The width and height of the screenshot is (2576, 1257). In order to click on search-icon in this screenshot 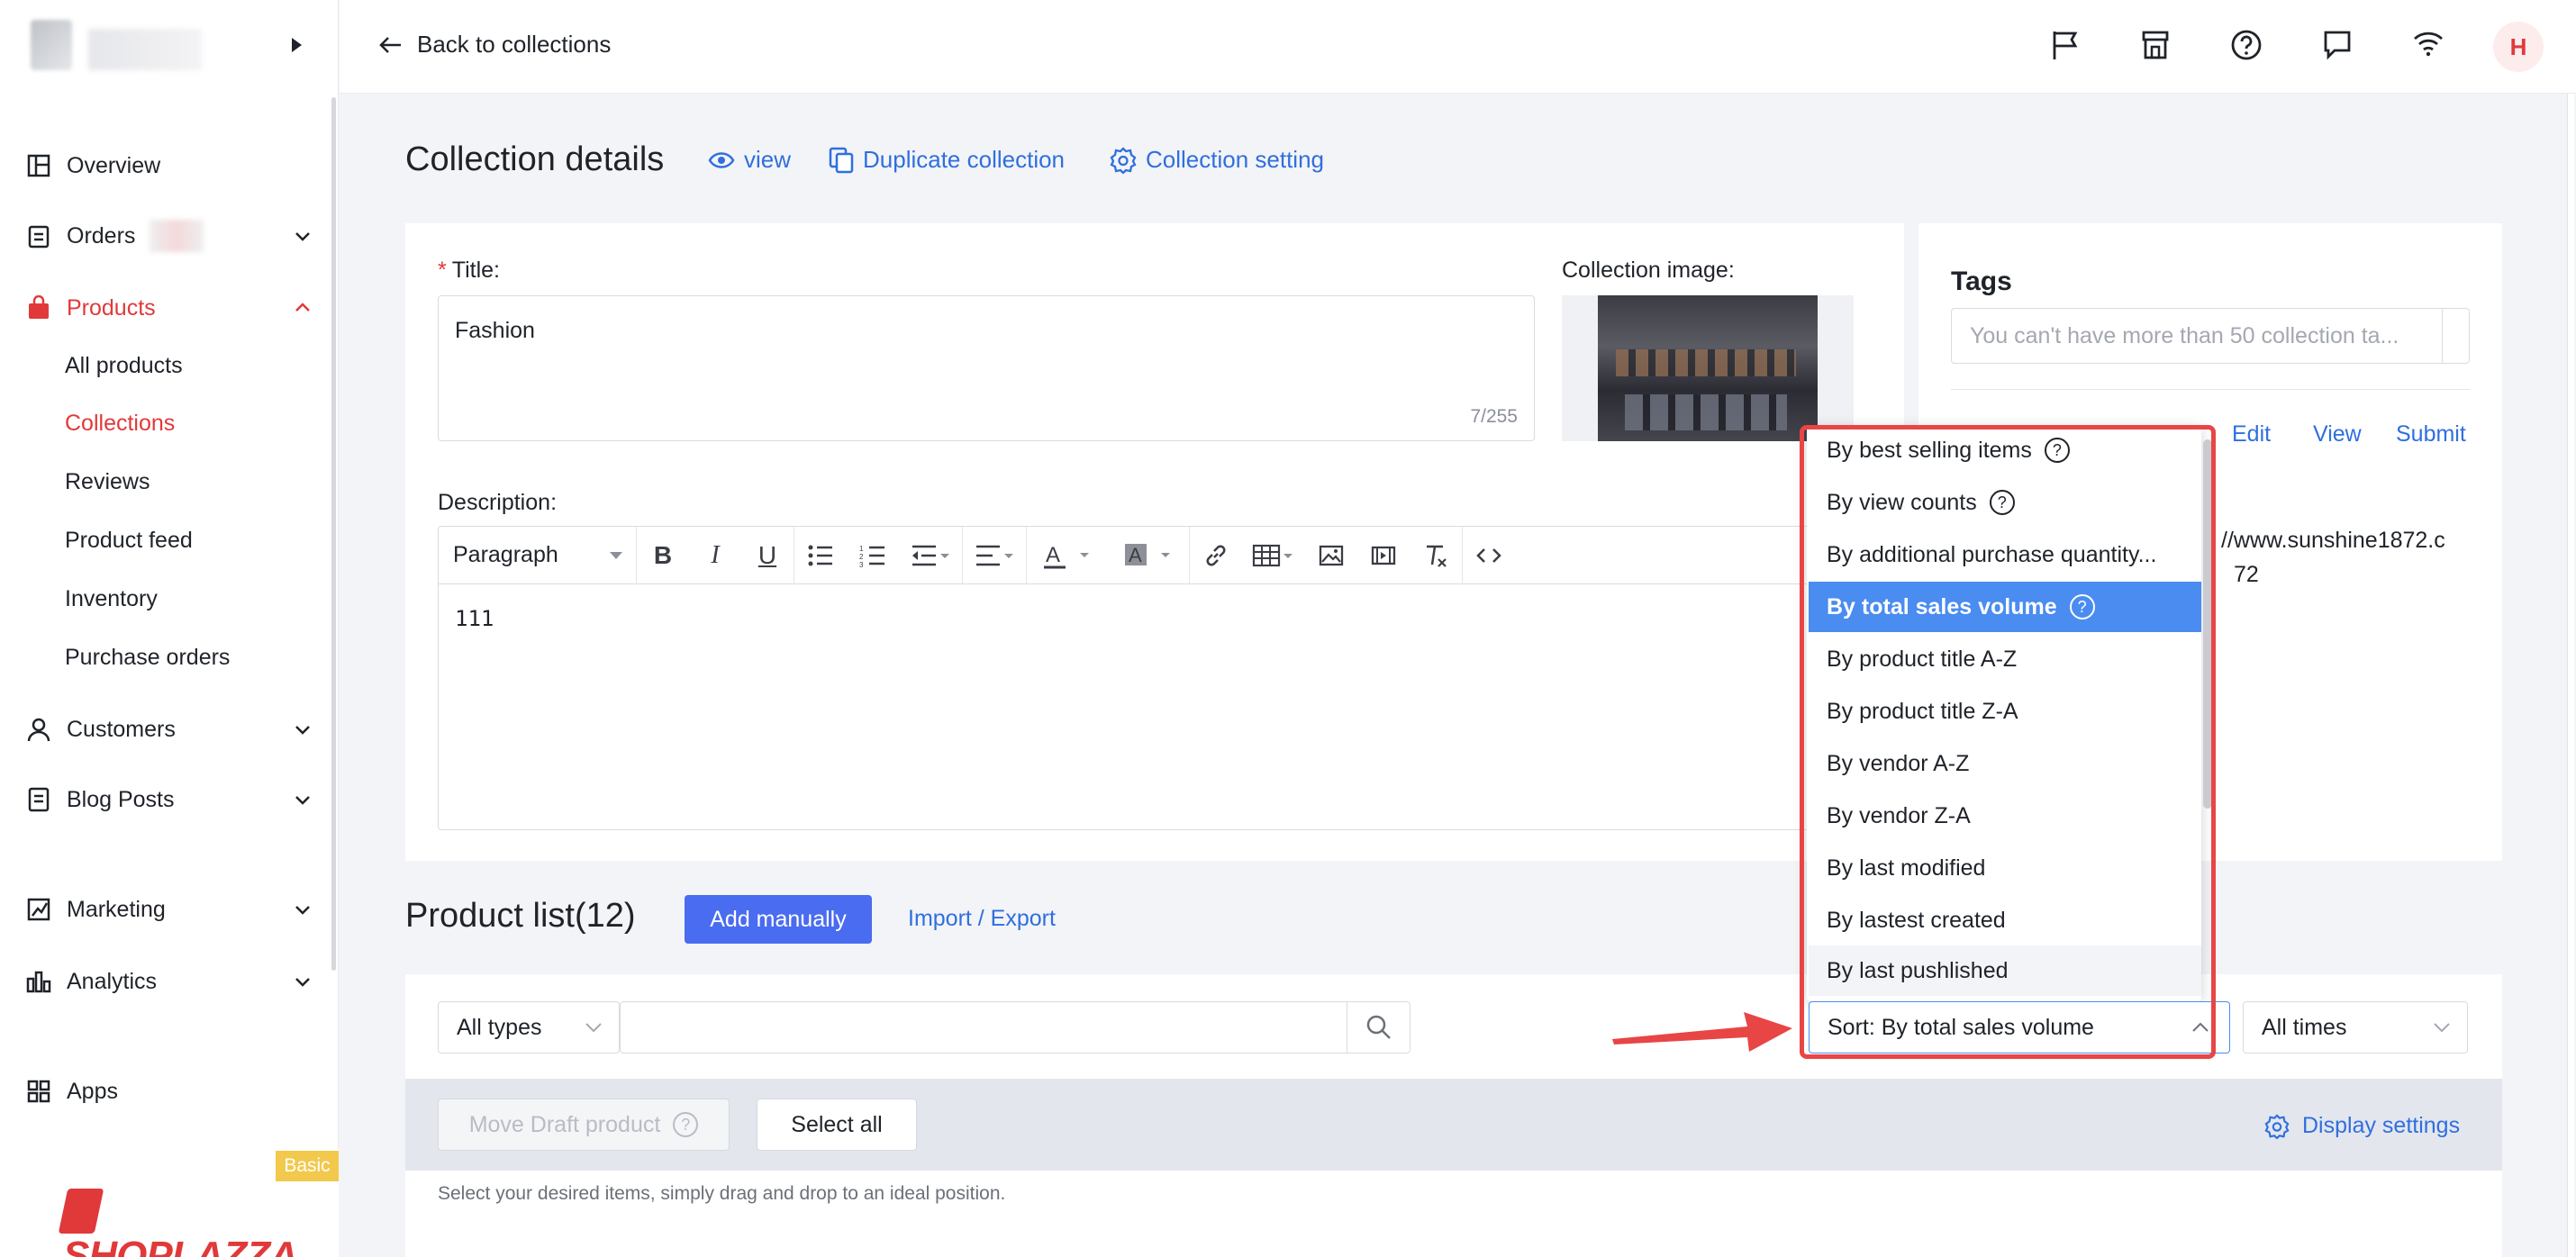, I will do `click(1379, 1027)`.